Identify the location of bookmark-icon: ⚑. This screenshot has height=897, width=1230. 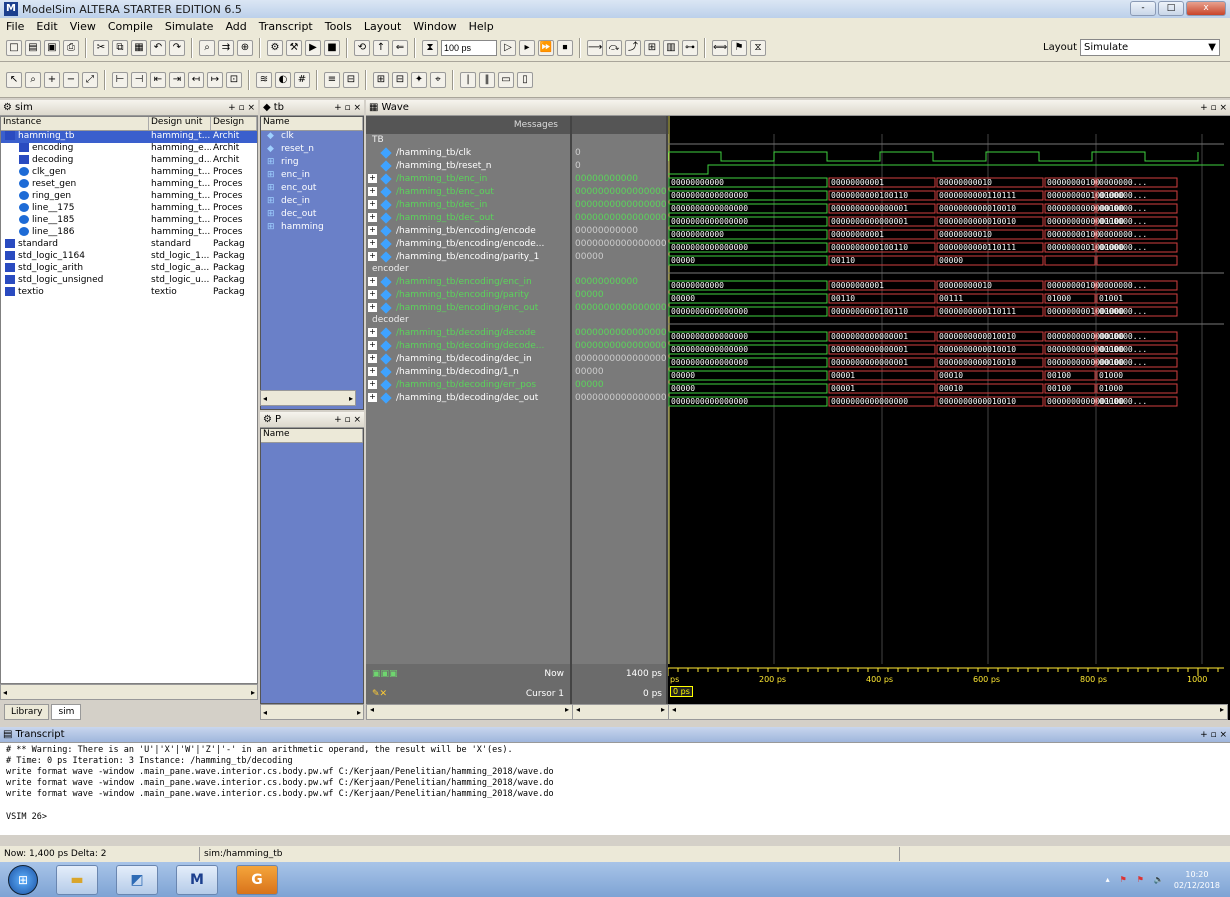
(739, 47).